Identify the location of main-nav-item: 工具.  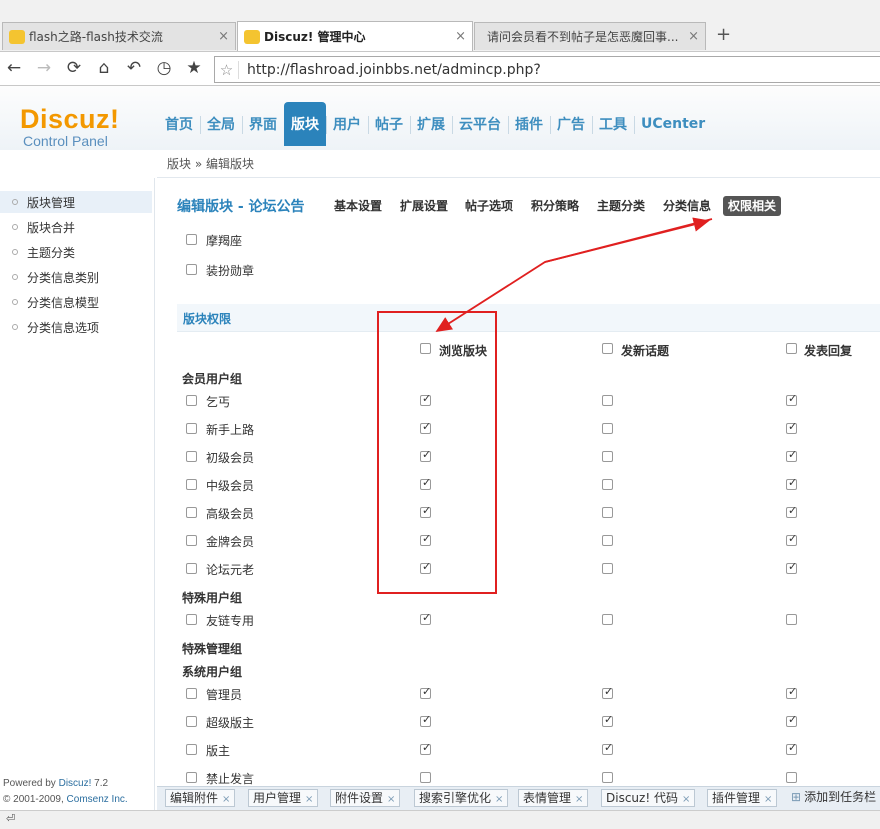
(613, 124).